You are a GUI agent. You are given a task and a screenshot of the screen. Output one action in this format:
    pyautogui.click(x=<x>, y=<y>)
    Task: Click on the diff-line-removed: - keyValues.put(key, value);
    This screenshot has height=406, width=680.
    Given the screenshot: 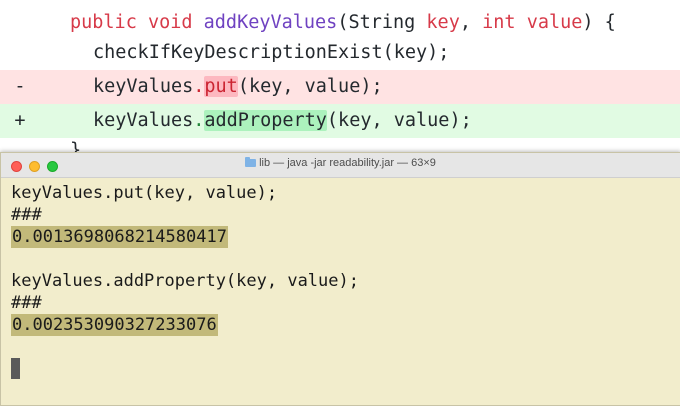 What is the action you would take?
    pyautogui.click(x=340, y=87)
    